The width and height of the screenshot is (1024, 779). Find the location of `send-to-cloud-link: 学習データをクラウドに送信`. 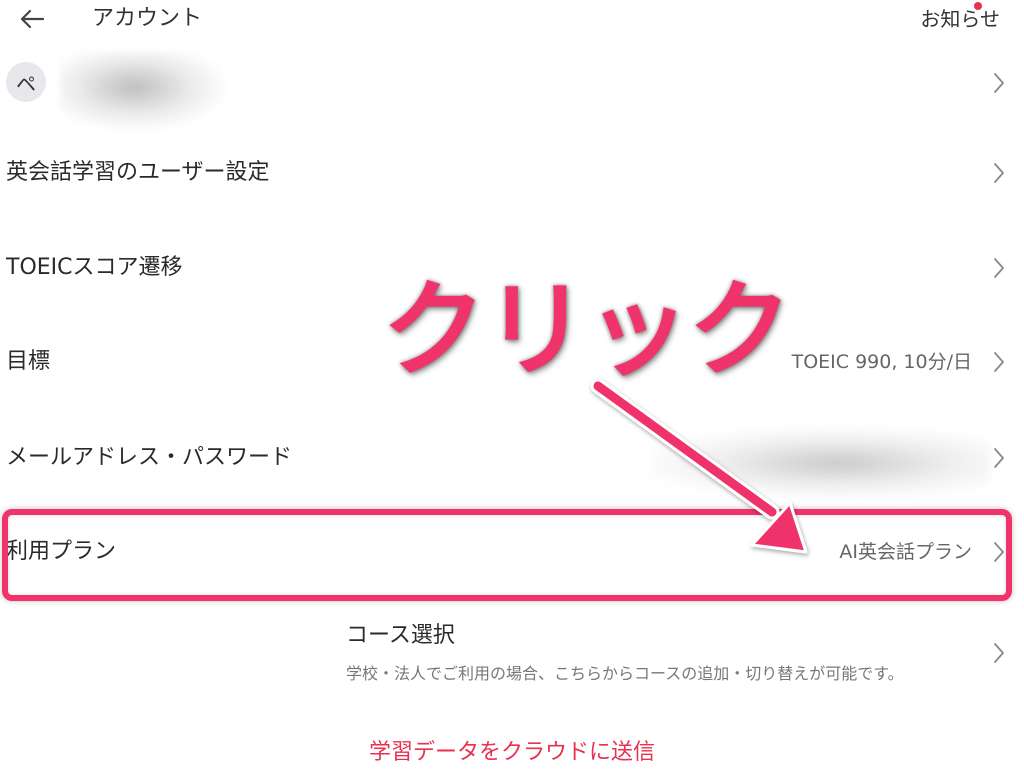

send-to-cloud-link: 学習データをクラウドに送信 is located at coordinates (512, 753).